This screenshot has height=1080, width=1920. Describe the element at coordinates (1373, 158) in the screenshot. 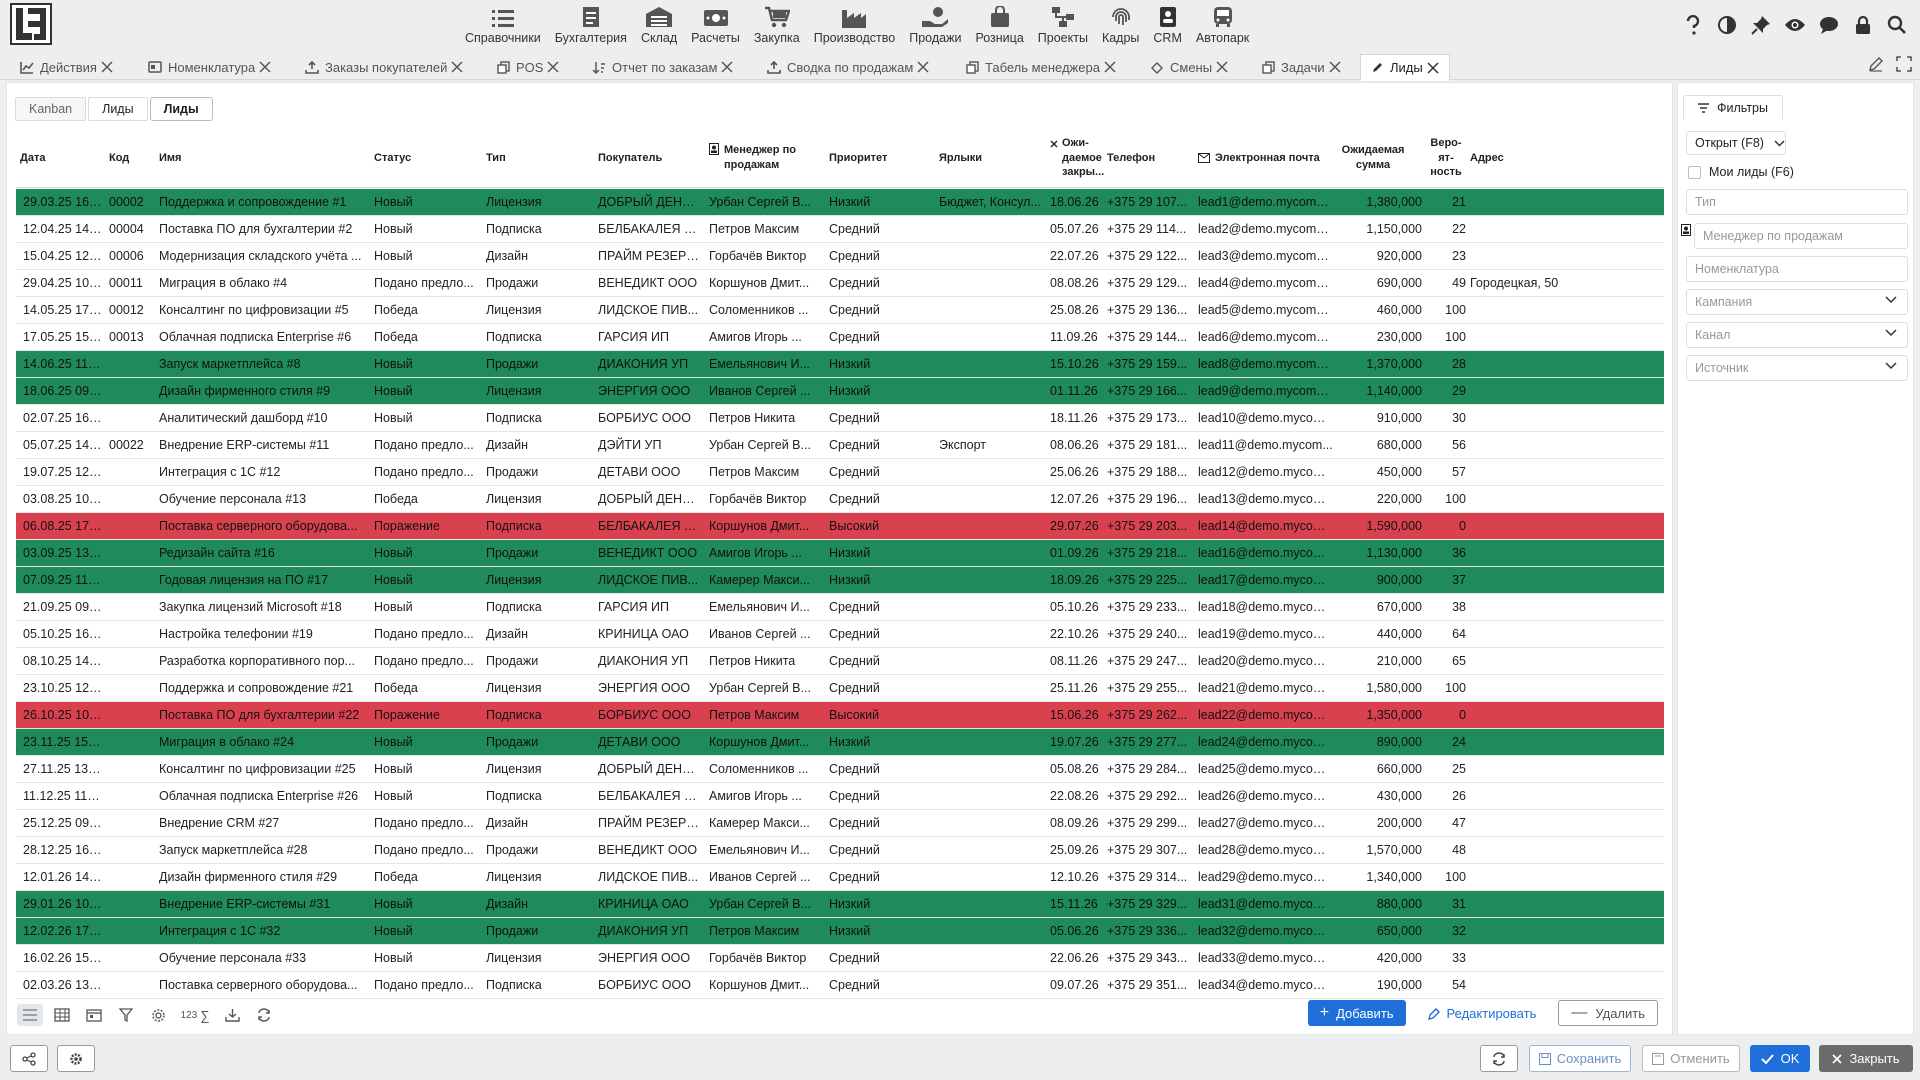

I see `col-expected-sum: Ожидаемая сумма` at that location.